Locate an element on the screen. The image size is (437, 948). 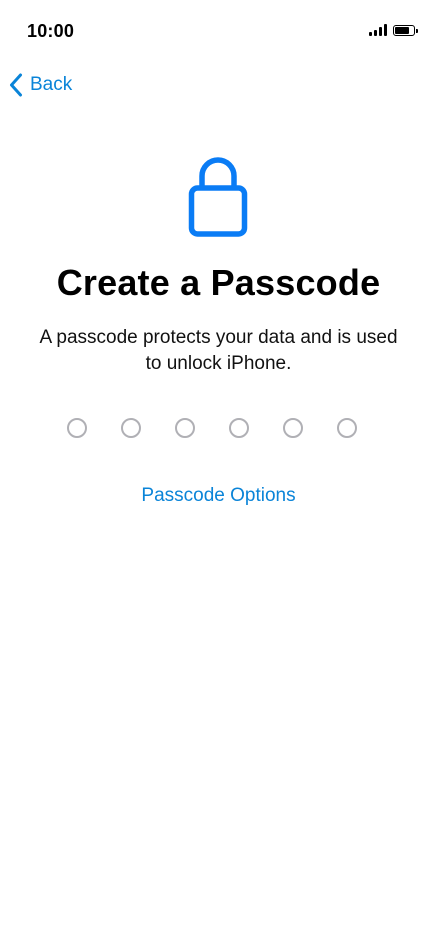
status-bar: 10:00 is located at coordinates (218, 30).